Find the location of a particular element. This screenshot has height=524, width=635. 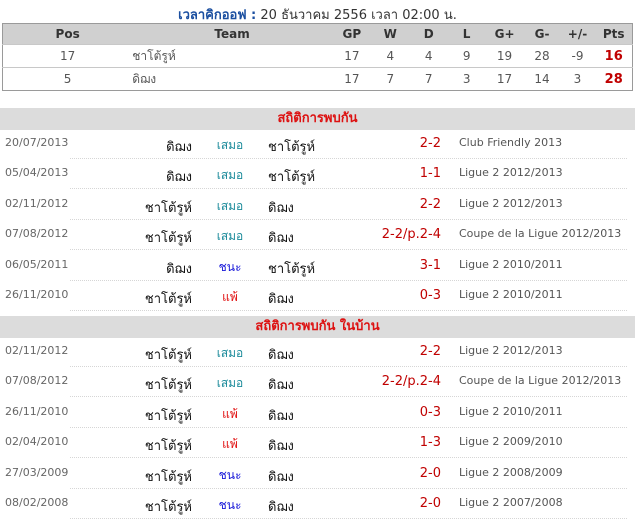

header-gp: GP is located at coordinates (351, 34).